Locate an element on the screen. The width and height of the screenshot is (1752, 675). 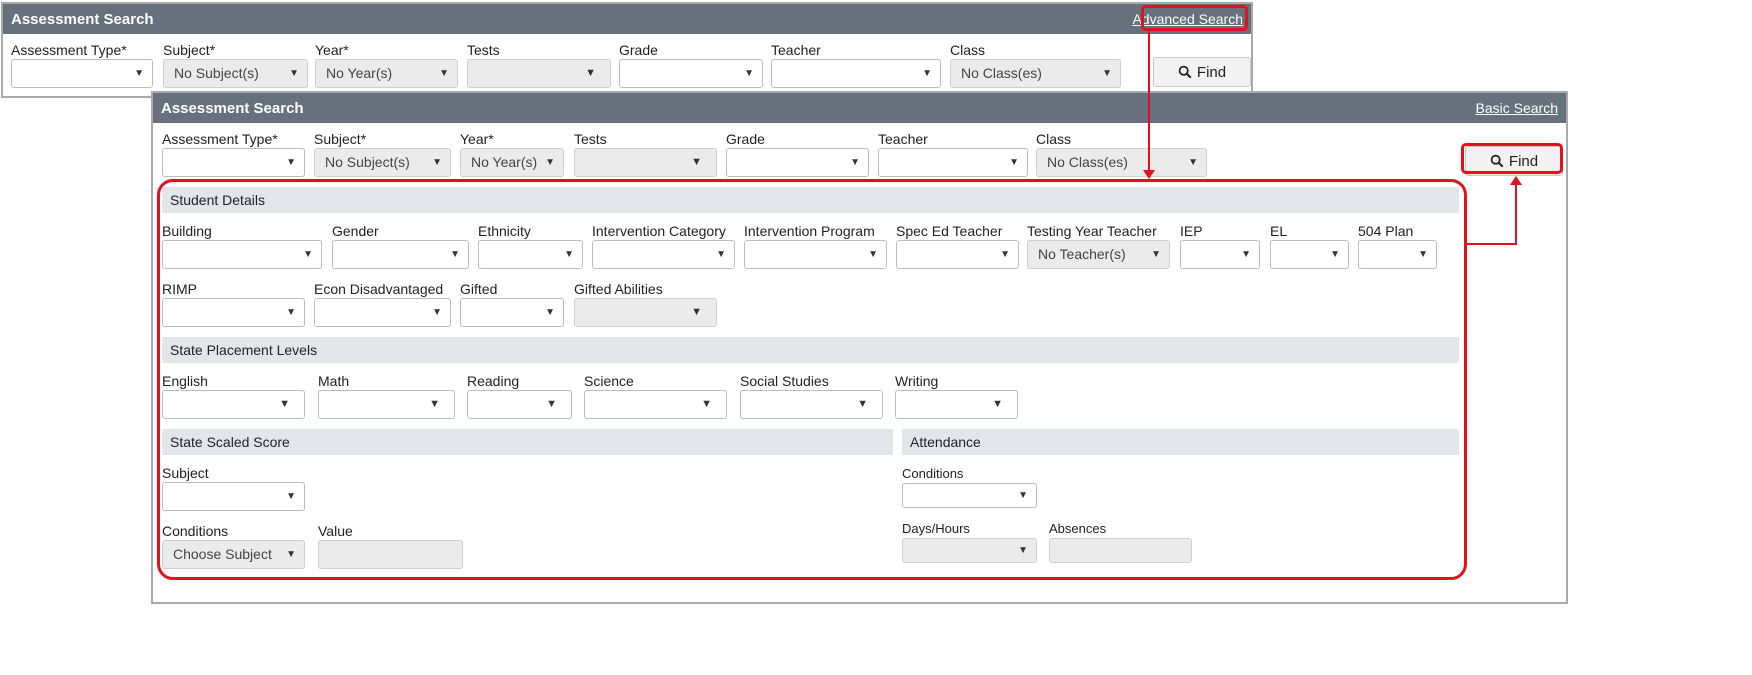
adv-teacher-field: Teacher ▼ is located at coordinates (953, 153).